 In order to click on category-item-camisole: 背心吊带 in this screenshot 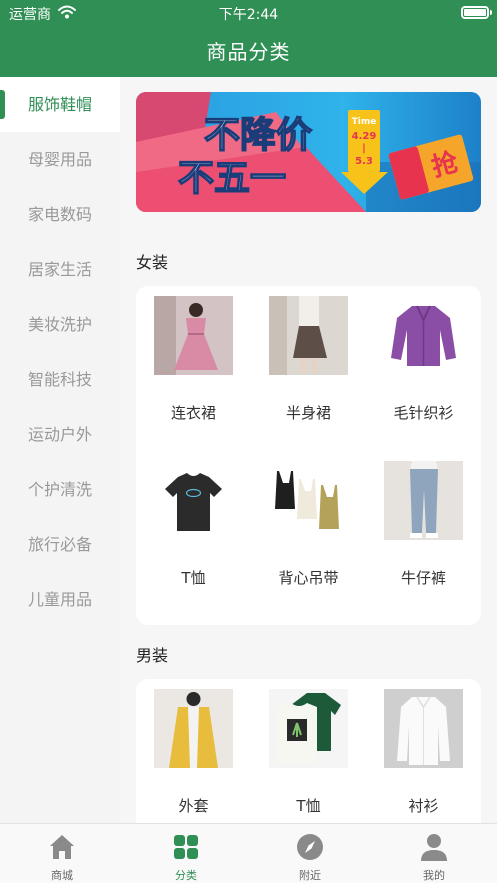, I will do `click(308, 533)`.